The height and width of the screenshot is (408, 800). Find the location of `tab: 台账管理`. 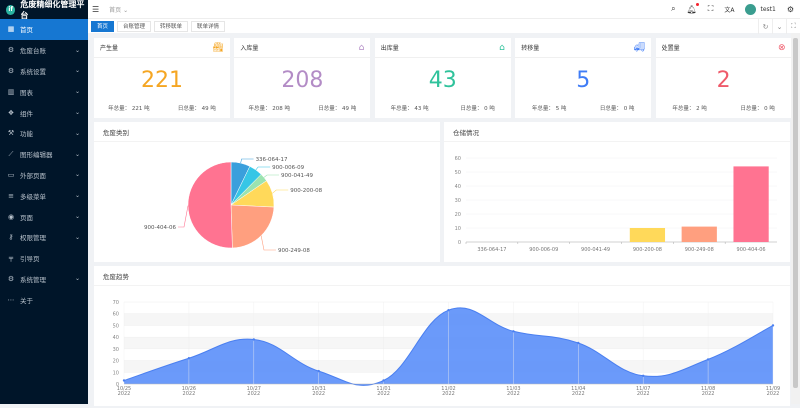

tab: 台账管理 is located at coordinates (134, 26).